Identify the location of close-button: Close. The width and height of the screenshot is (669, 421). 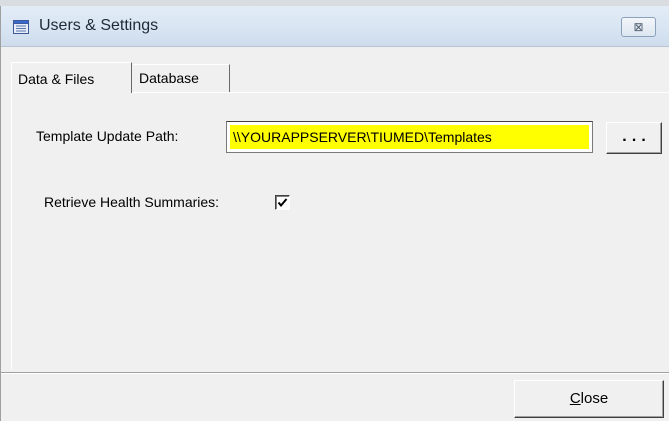
(589, 399).